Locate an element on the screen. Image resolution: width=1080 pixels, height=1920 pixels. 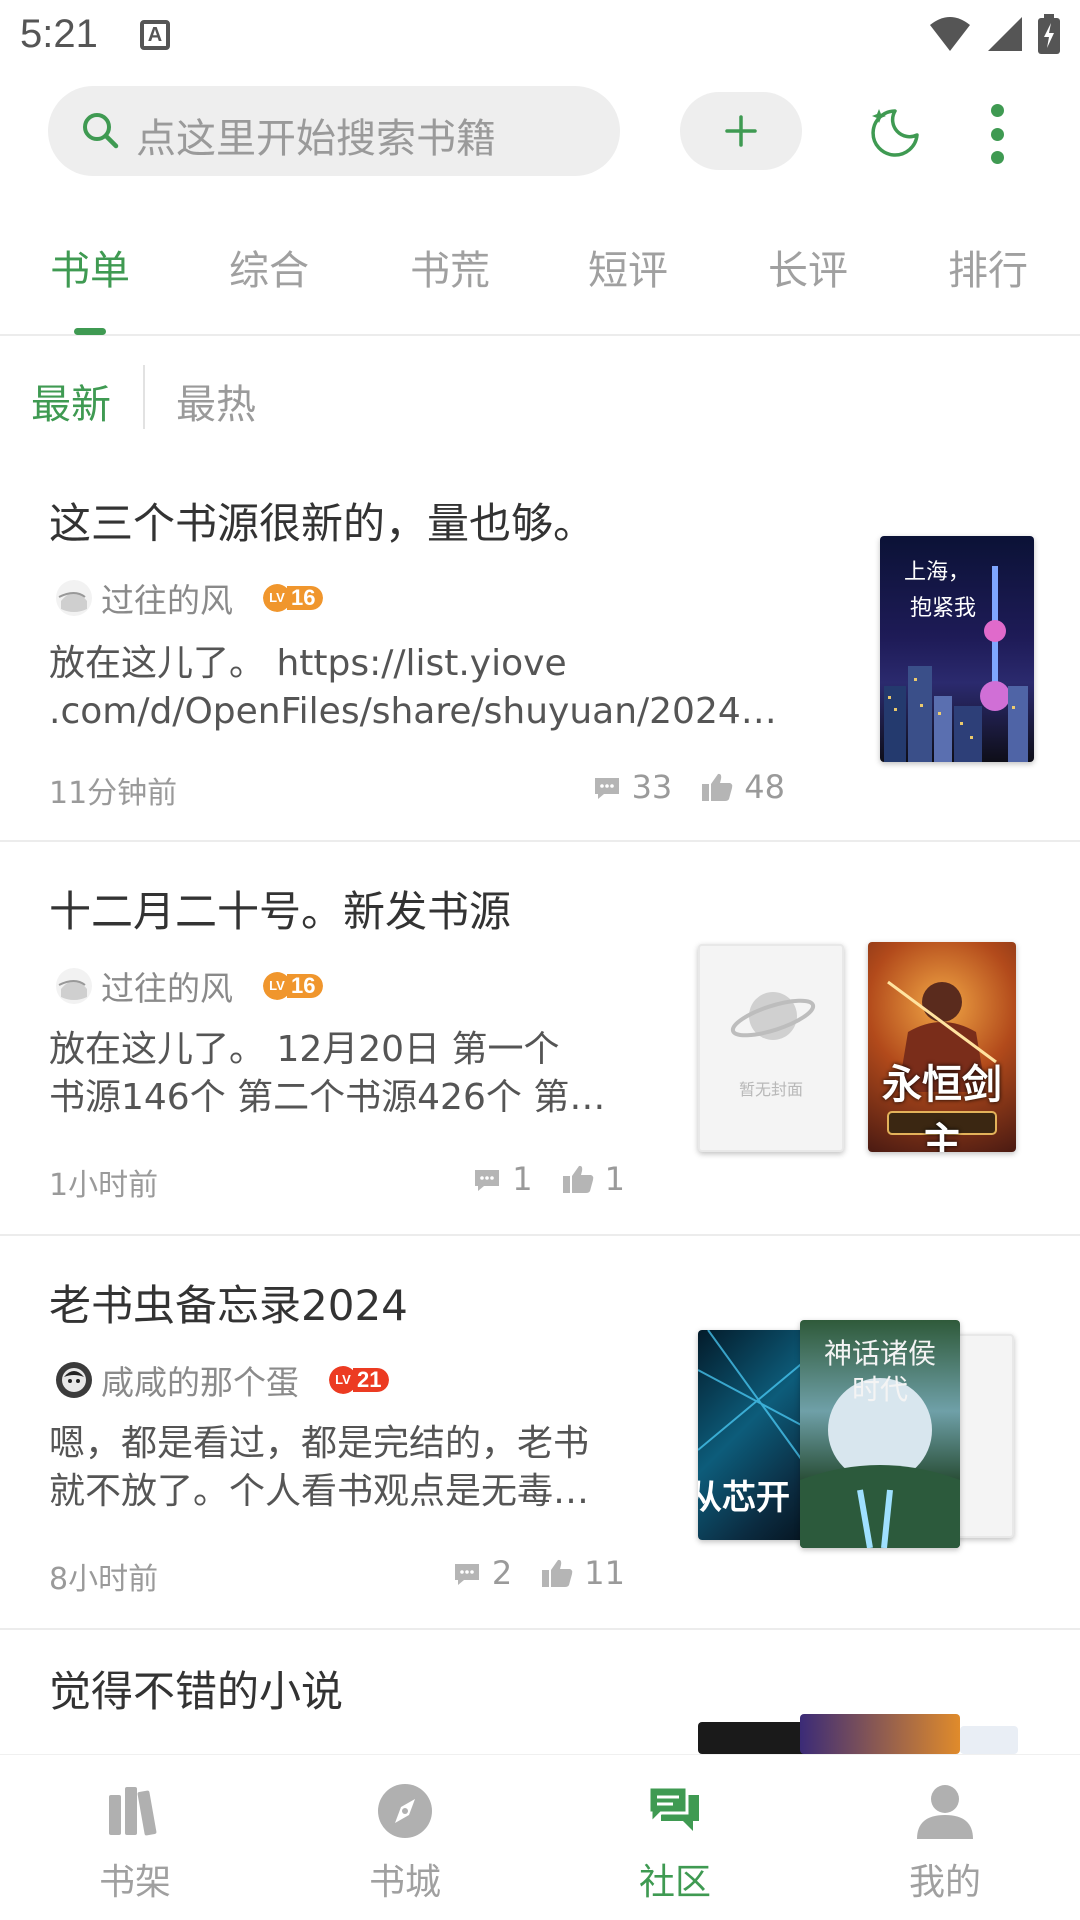
tab-long-review: 长评 is located at coordinates (808, 267).